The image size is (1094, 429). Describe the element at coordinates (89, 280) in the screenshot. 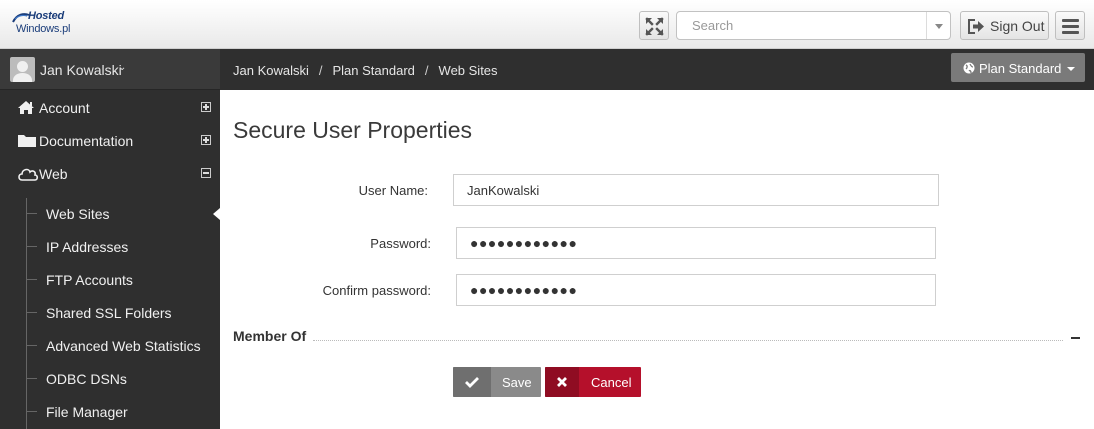

I see `sidebar-subitem-label: FTP Accounts` at that location.